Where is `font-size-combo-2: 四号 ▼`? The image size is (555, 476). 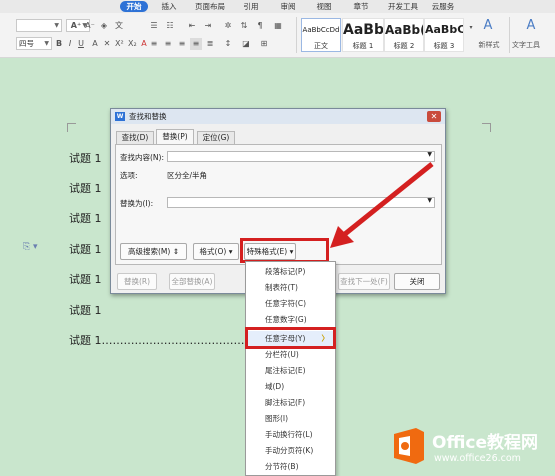
font-size-combo-2: 四号 ▼ is located at coordinates (34, 43).